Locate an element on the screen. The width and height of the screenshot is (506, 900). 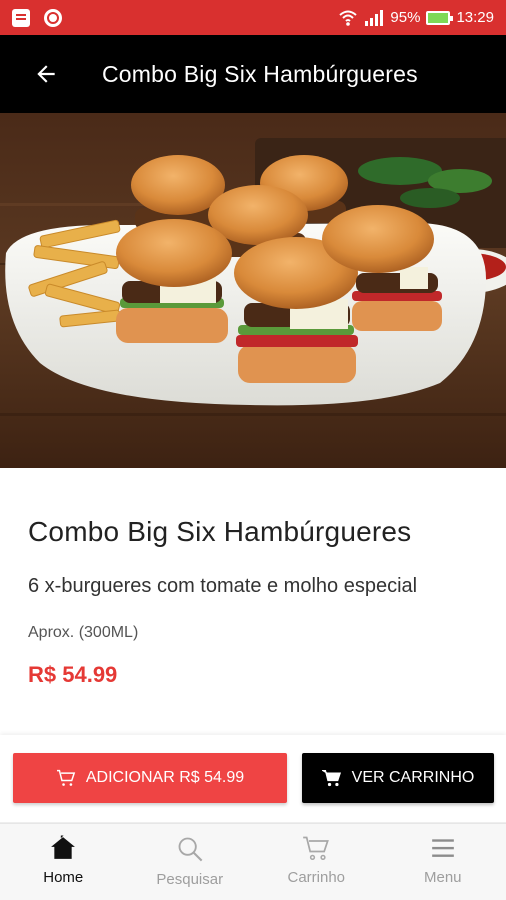
back-button is located at coordinates (46, 74).